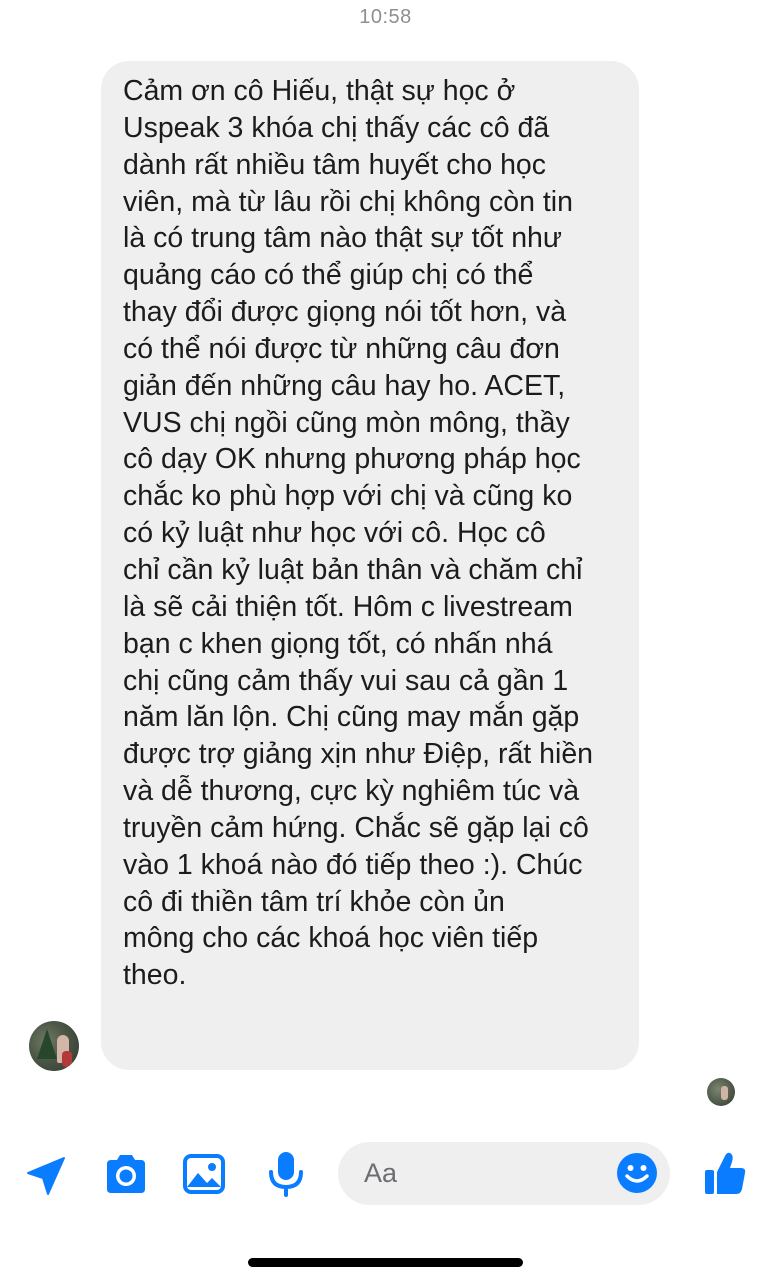 This screenshot has width=771, height=1280. Describe the element at coordinates (126, 1174) in the screenshot. I see `camera-icon` at that location.